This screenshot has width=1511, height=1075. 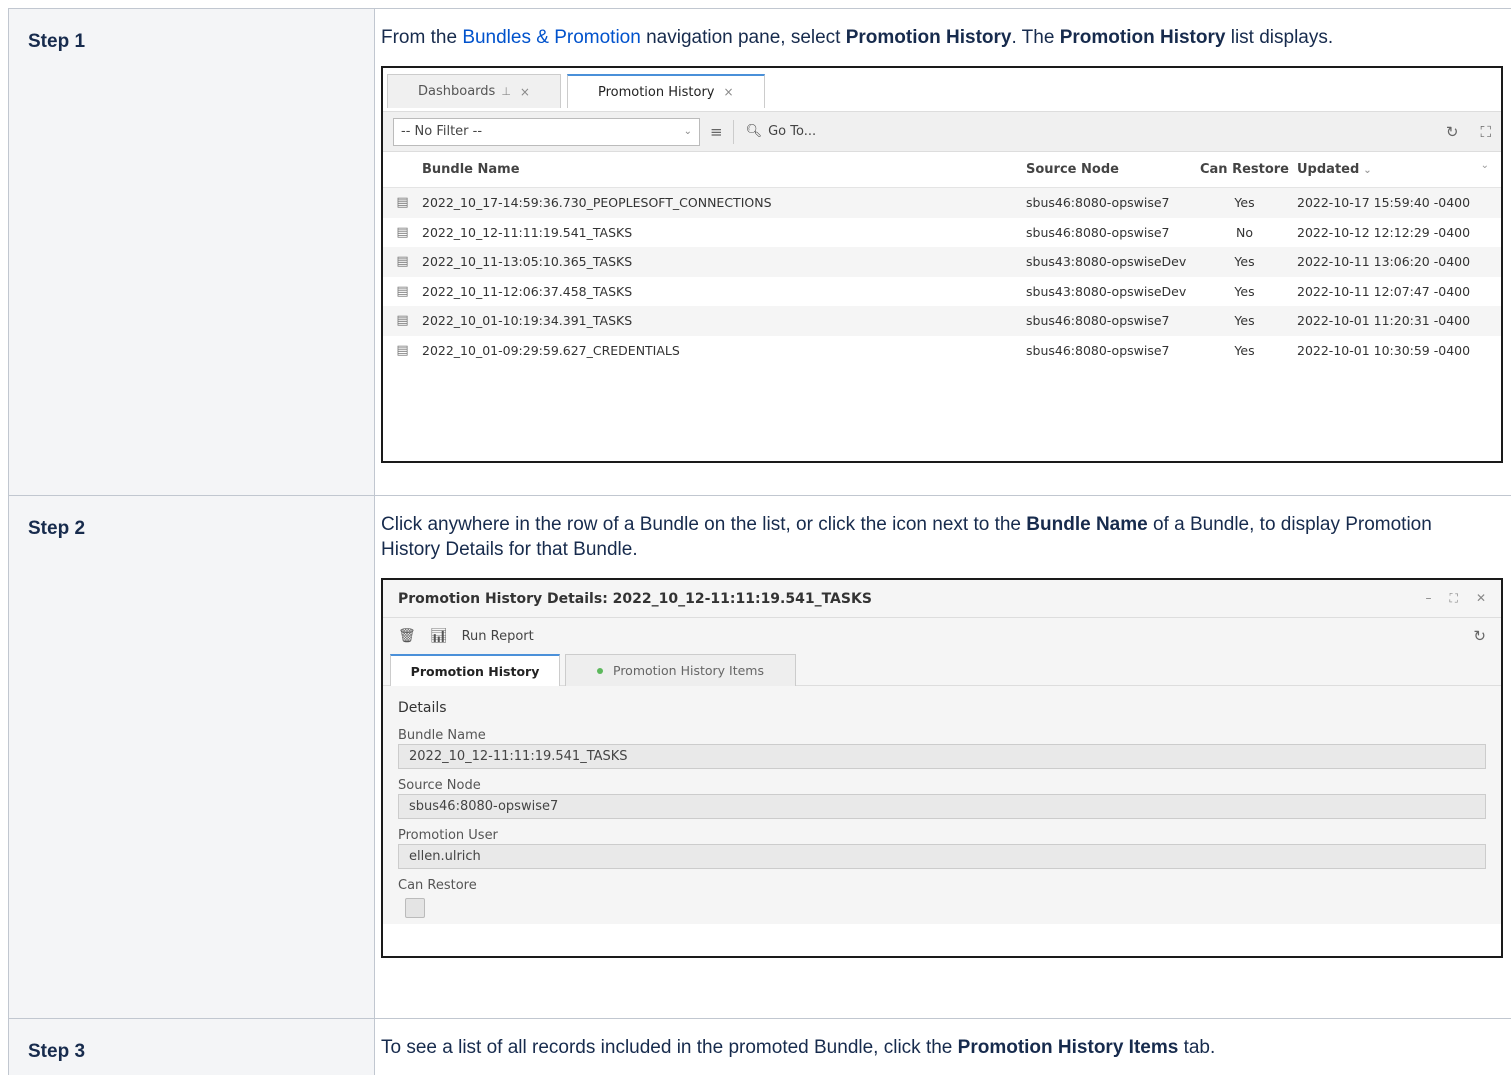 I want to click on details-toolbar: 🗑︎ 📊︎ Run Report ↻, so click(x=942, y=636).